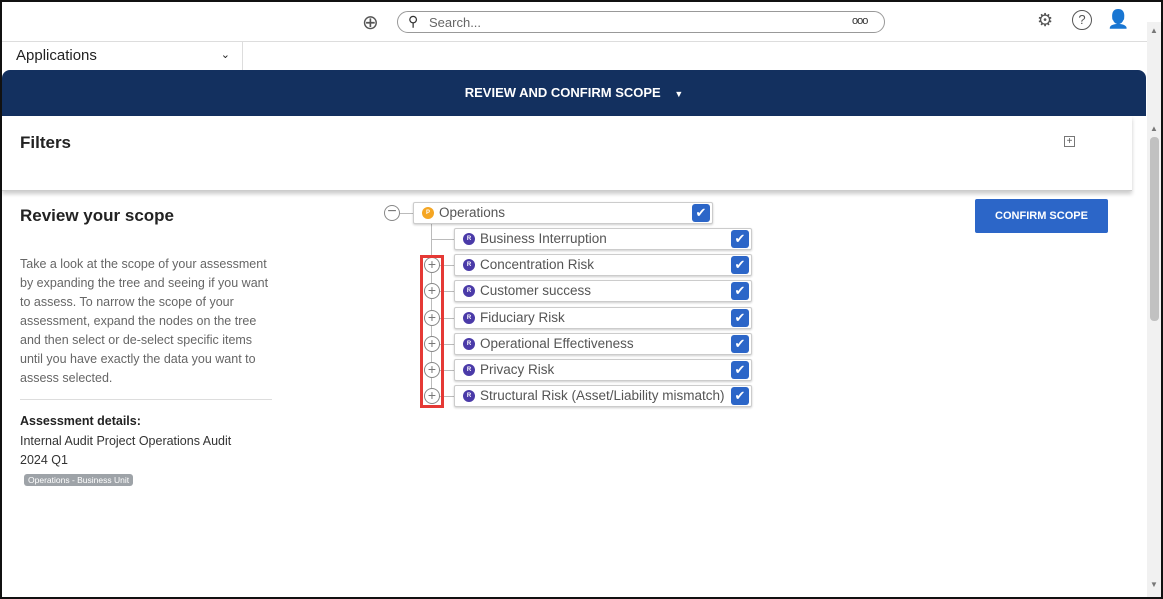 This screenshot has width=1163, height=599. Describe the element at coordinates (603, 265) in the screenshot. I see `tree-node: R Concentration Risk ✔` at that location.